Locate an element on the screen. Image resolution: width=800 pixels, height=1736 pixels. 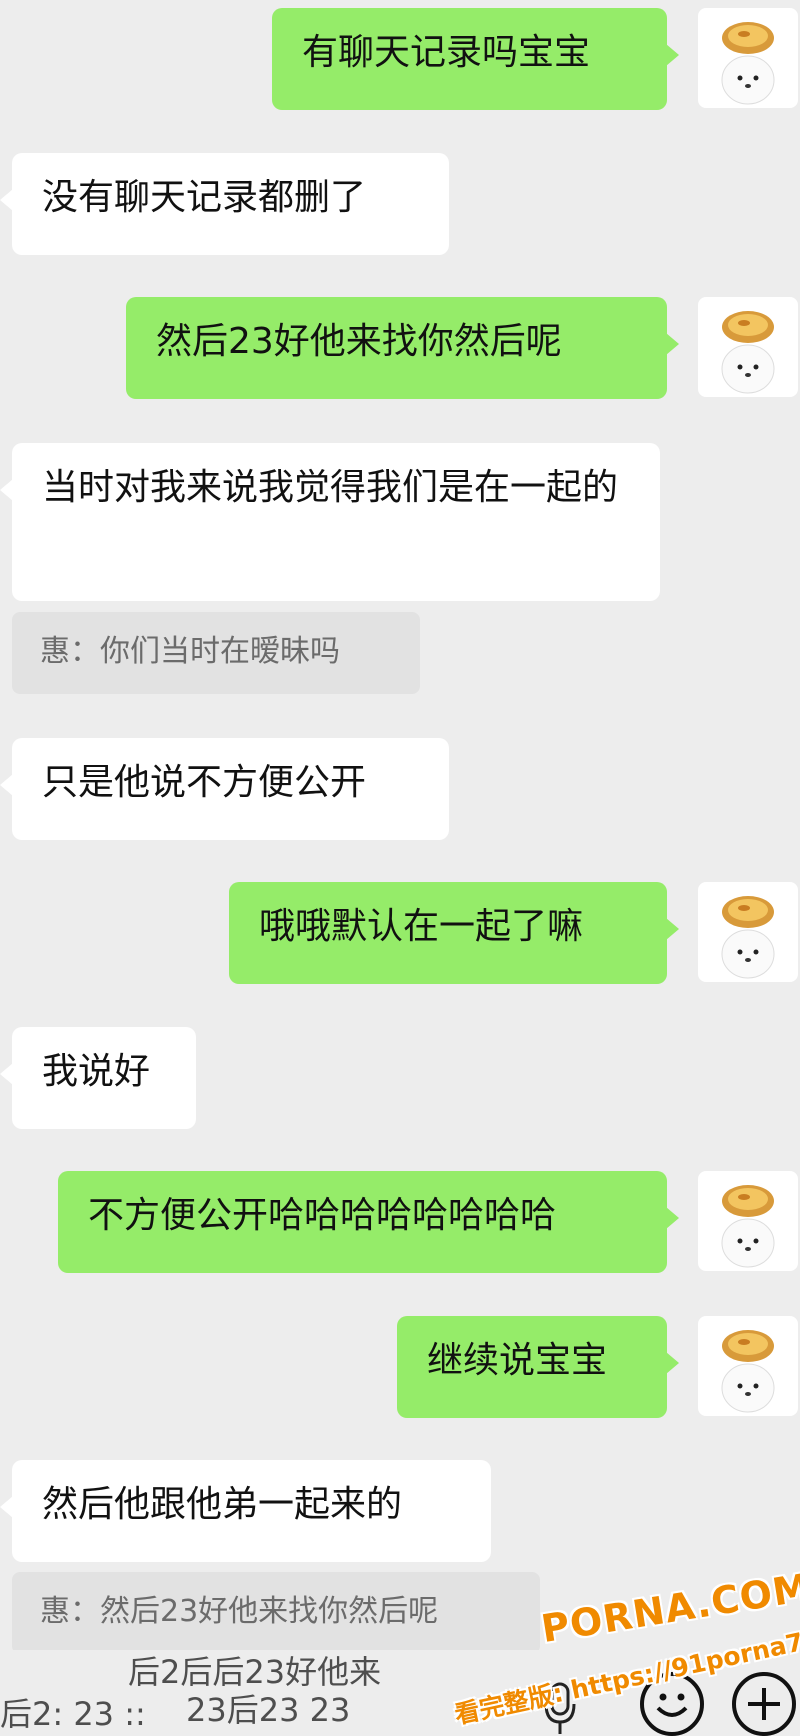
quoted-reply: 惠：然后23好他来找你然后呢 is located at coordinates (276, 1613).